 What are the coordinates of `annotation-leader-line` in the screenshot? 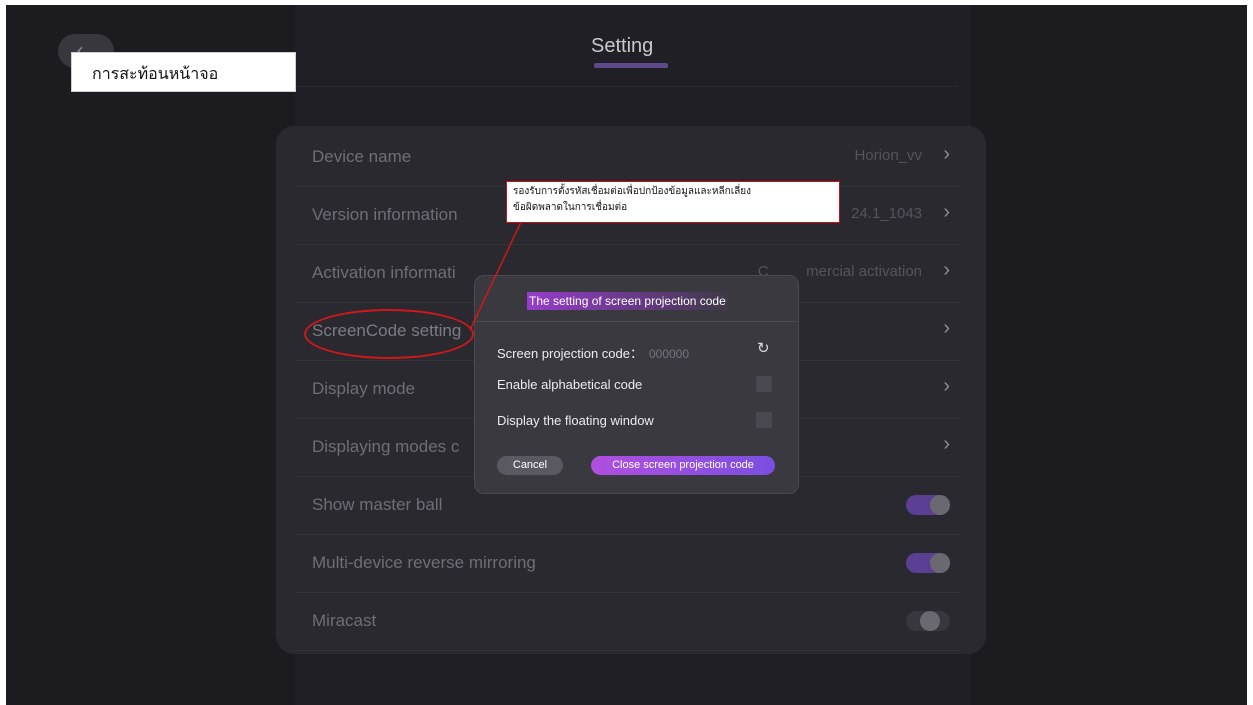 It's located at (495, 276).